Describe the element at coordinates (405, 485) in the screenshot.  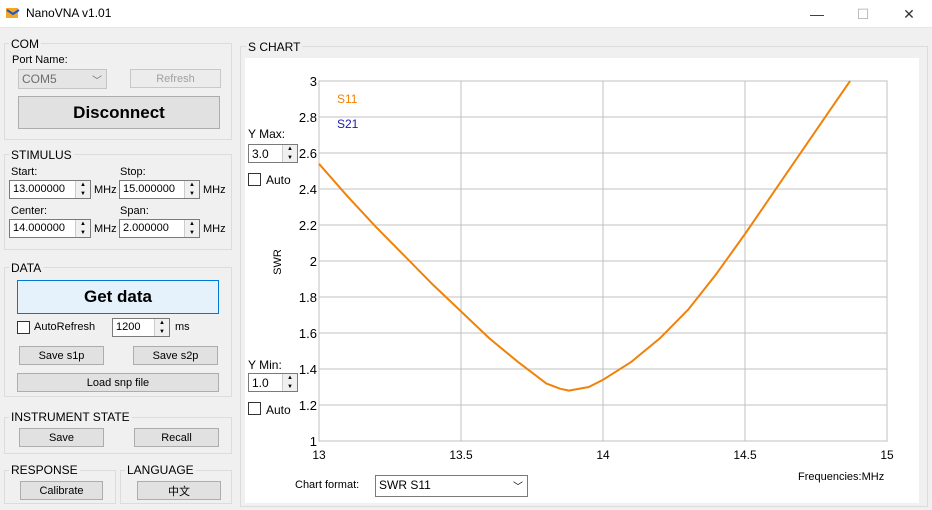
I see `chart-format-value: SWR S11` at that location.